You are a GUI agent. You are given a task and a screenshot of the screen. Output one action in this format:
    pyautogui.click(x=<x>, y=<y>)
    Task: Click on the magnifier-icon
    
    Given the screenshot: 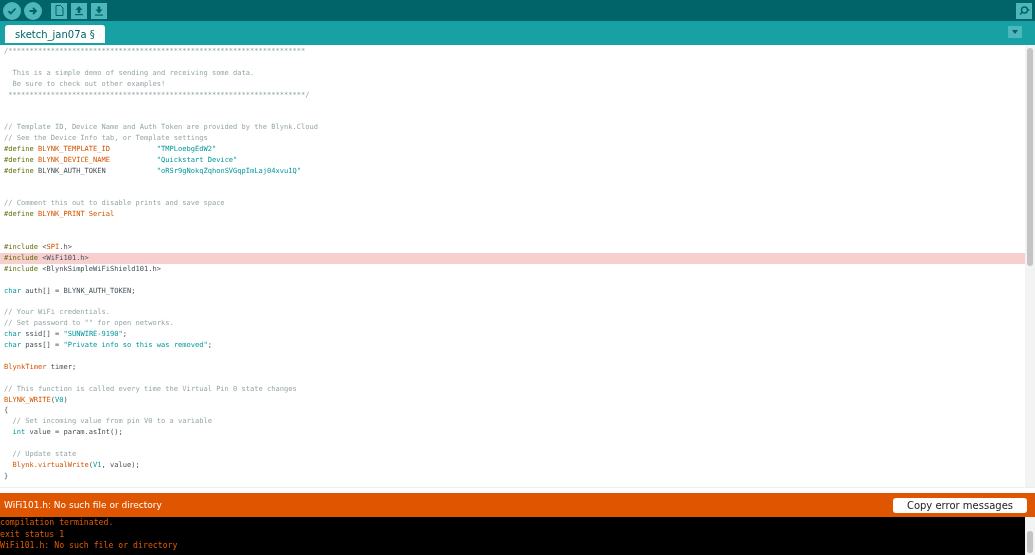 What is the action you would take?
    pyautogui.click(x=1024, y=10)
    